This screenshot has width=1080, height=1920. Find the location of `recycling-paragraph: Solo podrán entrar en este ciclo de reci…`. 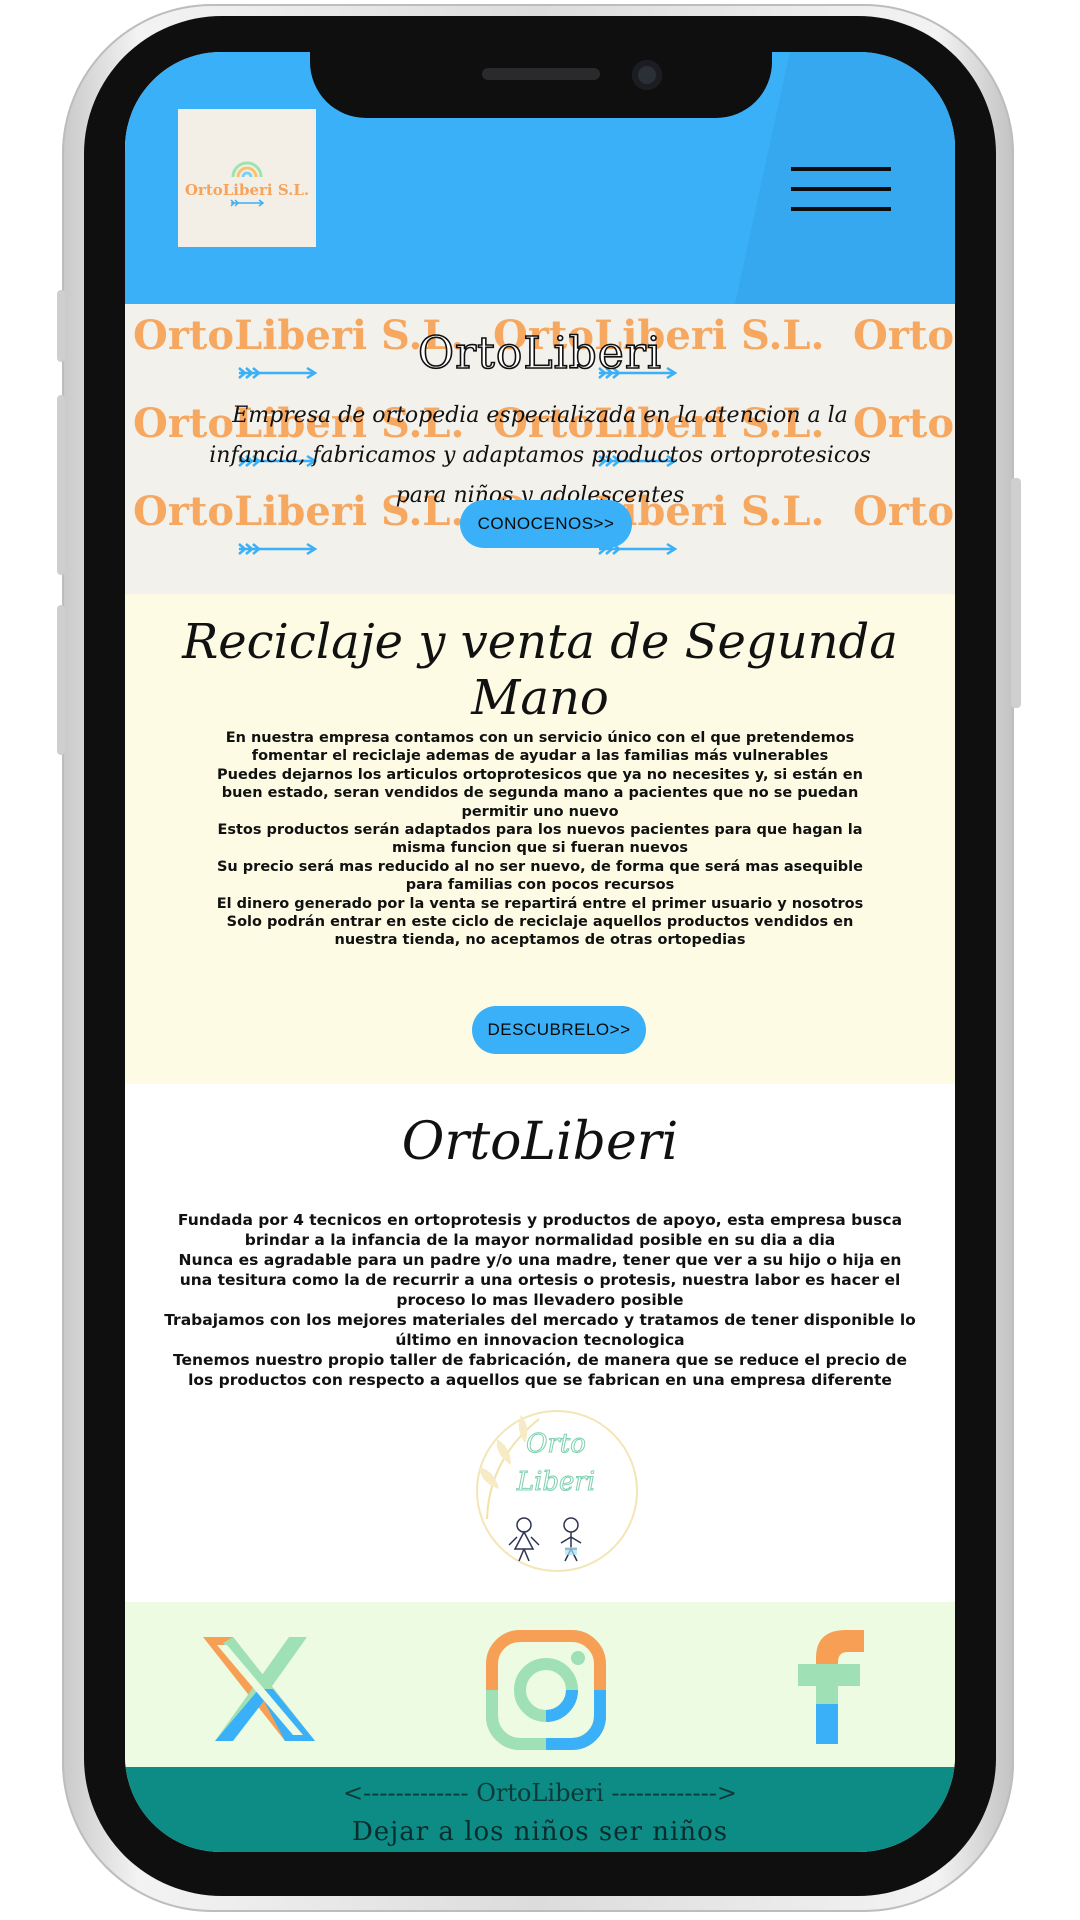

recycling-paragraph: Solo podrán entrar en este ciclo de reci… is located at coordinates (540, 931).